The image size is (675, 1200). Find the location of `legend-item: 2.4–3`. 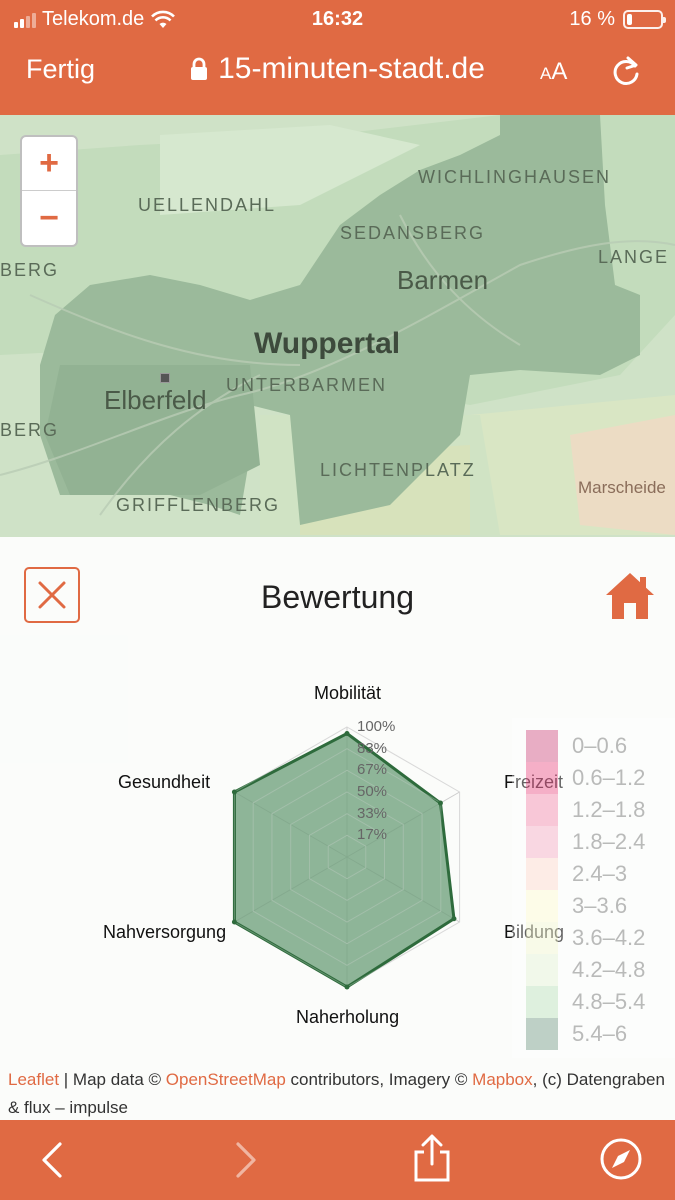

legend-item: 2.4–3 is located at coordinates (576, 874).